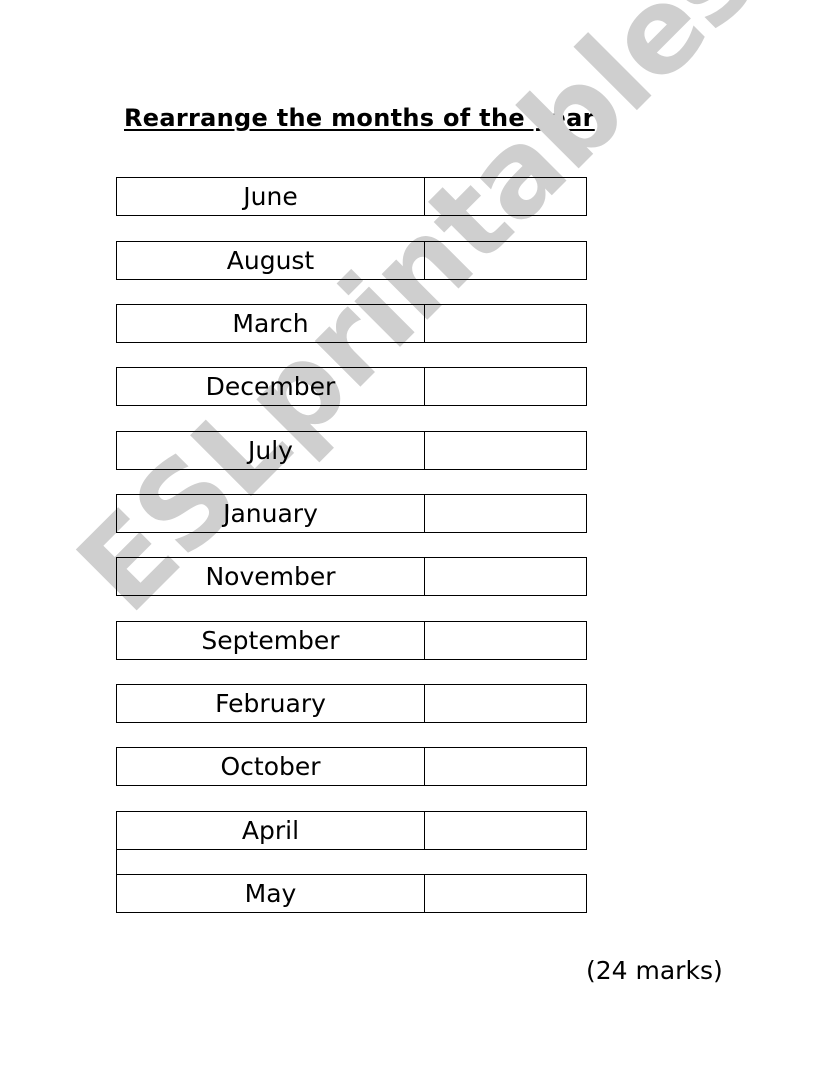 The height and width of the screenshot is (1086, 838). I want to click on marks-label: (24 marks), so click(654, 970).